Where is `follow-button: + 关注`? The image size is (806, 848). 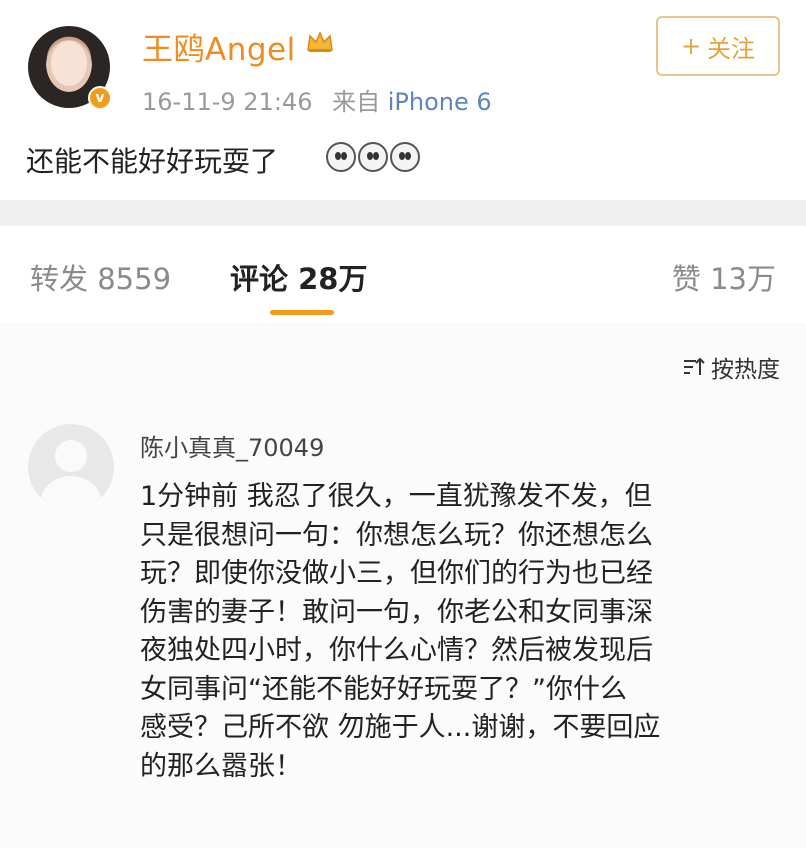 follow-button: + 关注 is located at coordinates (718, 46).